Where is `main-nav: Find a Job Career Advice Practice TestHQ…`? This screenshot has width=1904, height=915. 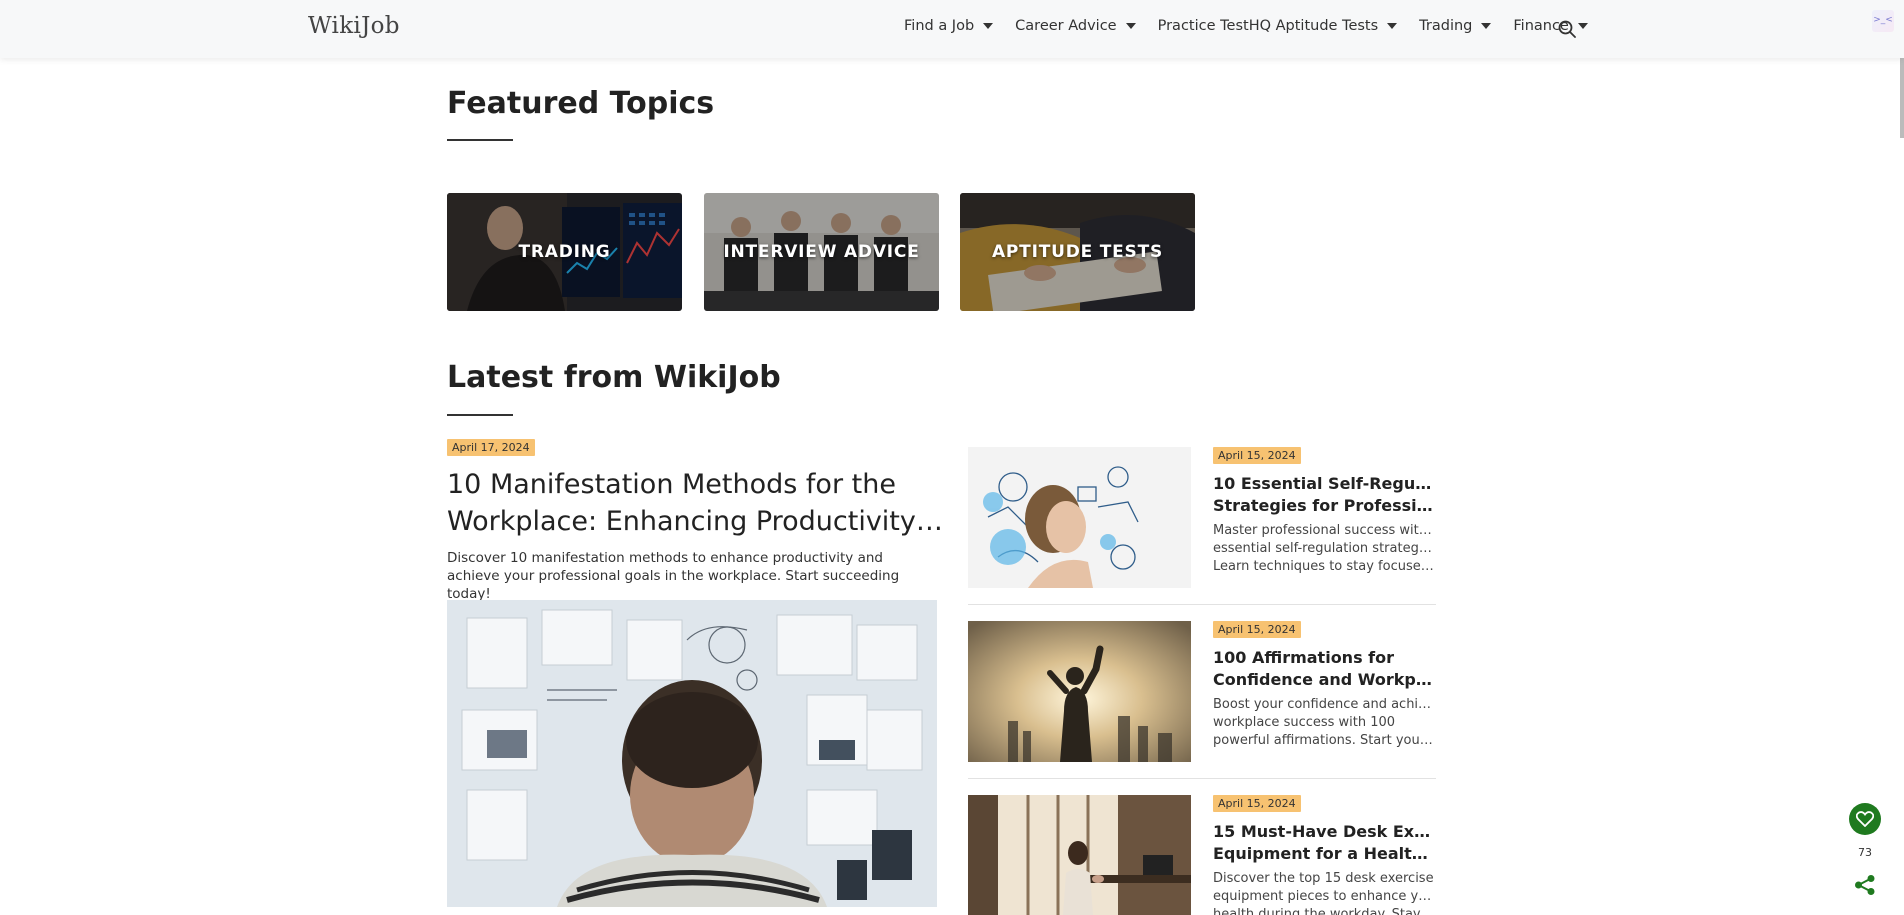 main-nav: Find a Job Career Advice Practice TestHQ… is located at coordinates (1257, 26).